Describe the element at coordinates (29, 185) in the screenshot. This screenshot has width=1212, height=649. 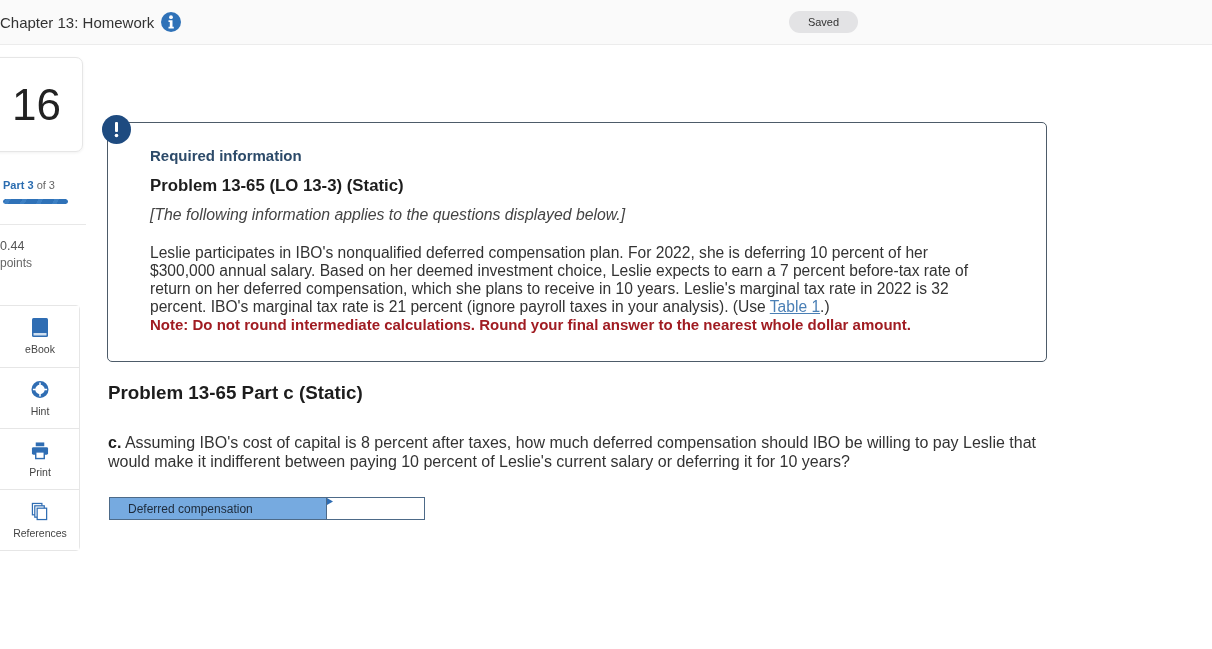
I see `part-progress-label: Part 3 of 3` at that location.